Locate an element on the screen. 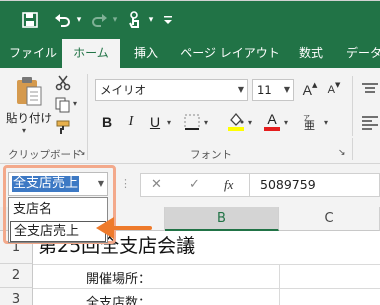 The height and width of the screenshot is (305, 380). clipboard-launcher-icon: ↘ is located at coordinates (82, 153).